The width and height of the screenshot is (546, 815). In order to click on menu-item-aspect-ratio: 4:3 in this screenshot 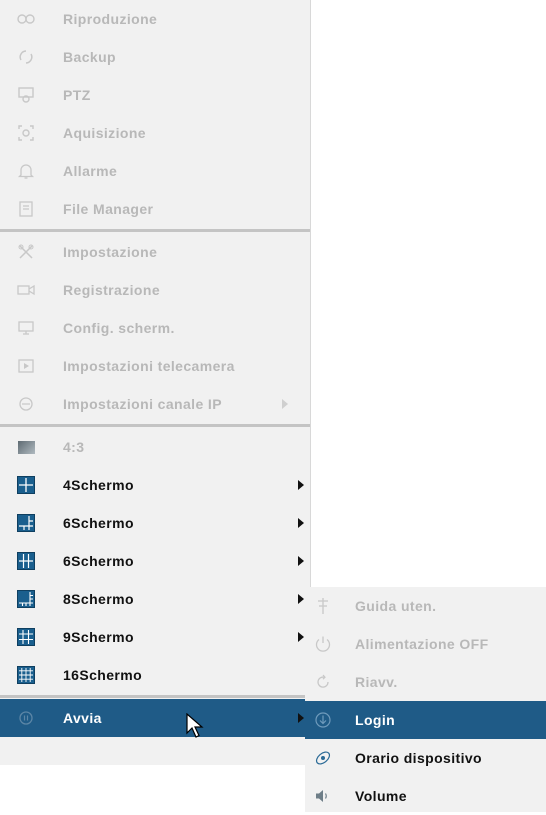, I will do `click(155, 447)`.